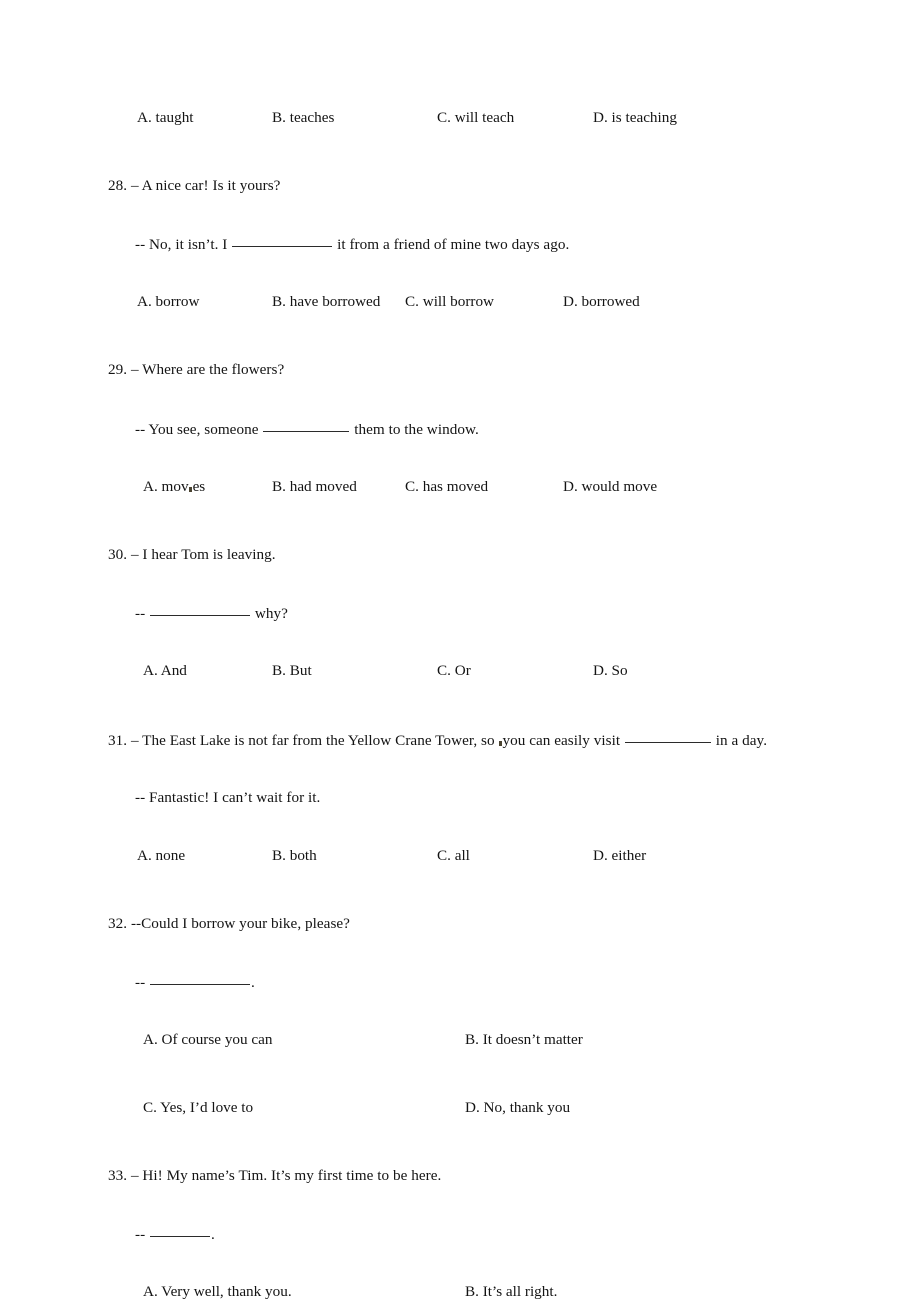 This screenshot has height=1302, width=920. I want to click on option-row-31: A. none B. both C. all D. either, so click(458, 860).